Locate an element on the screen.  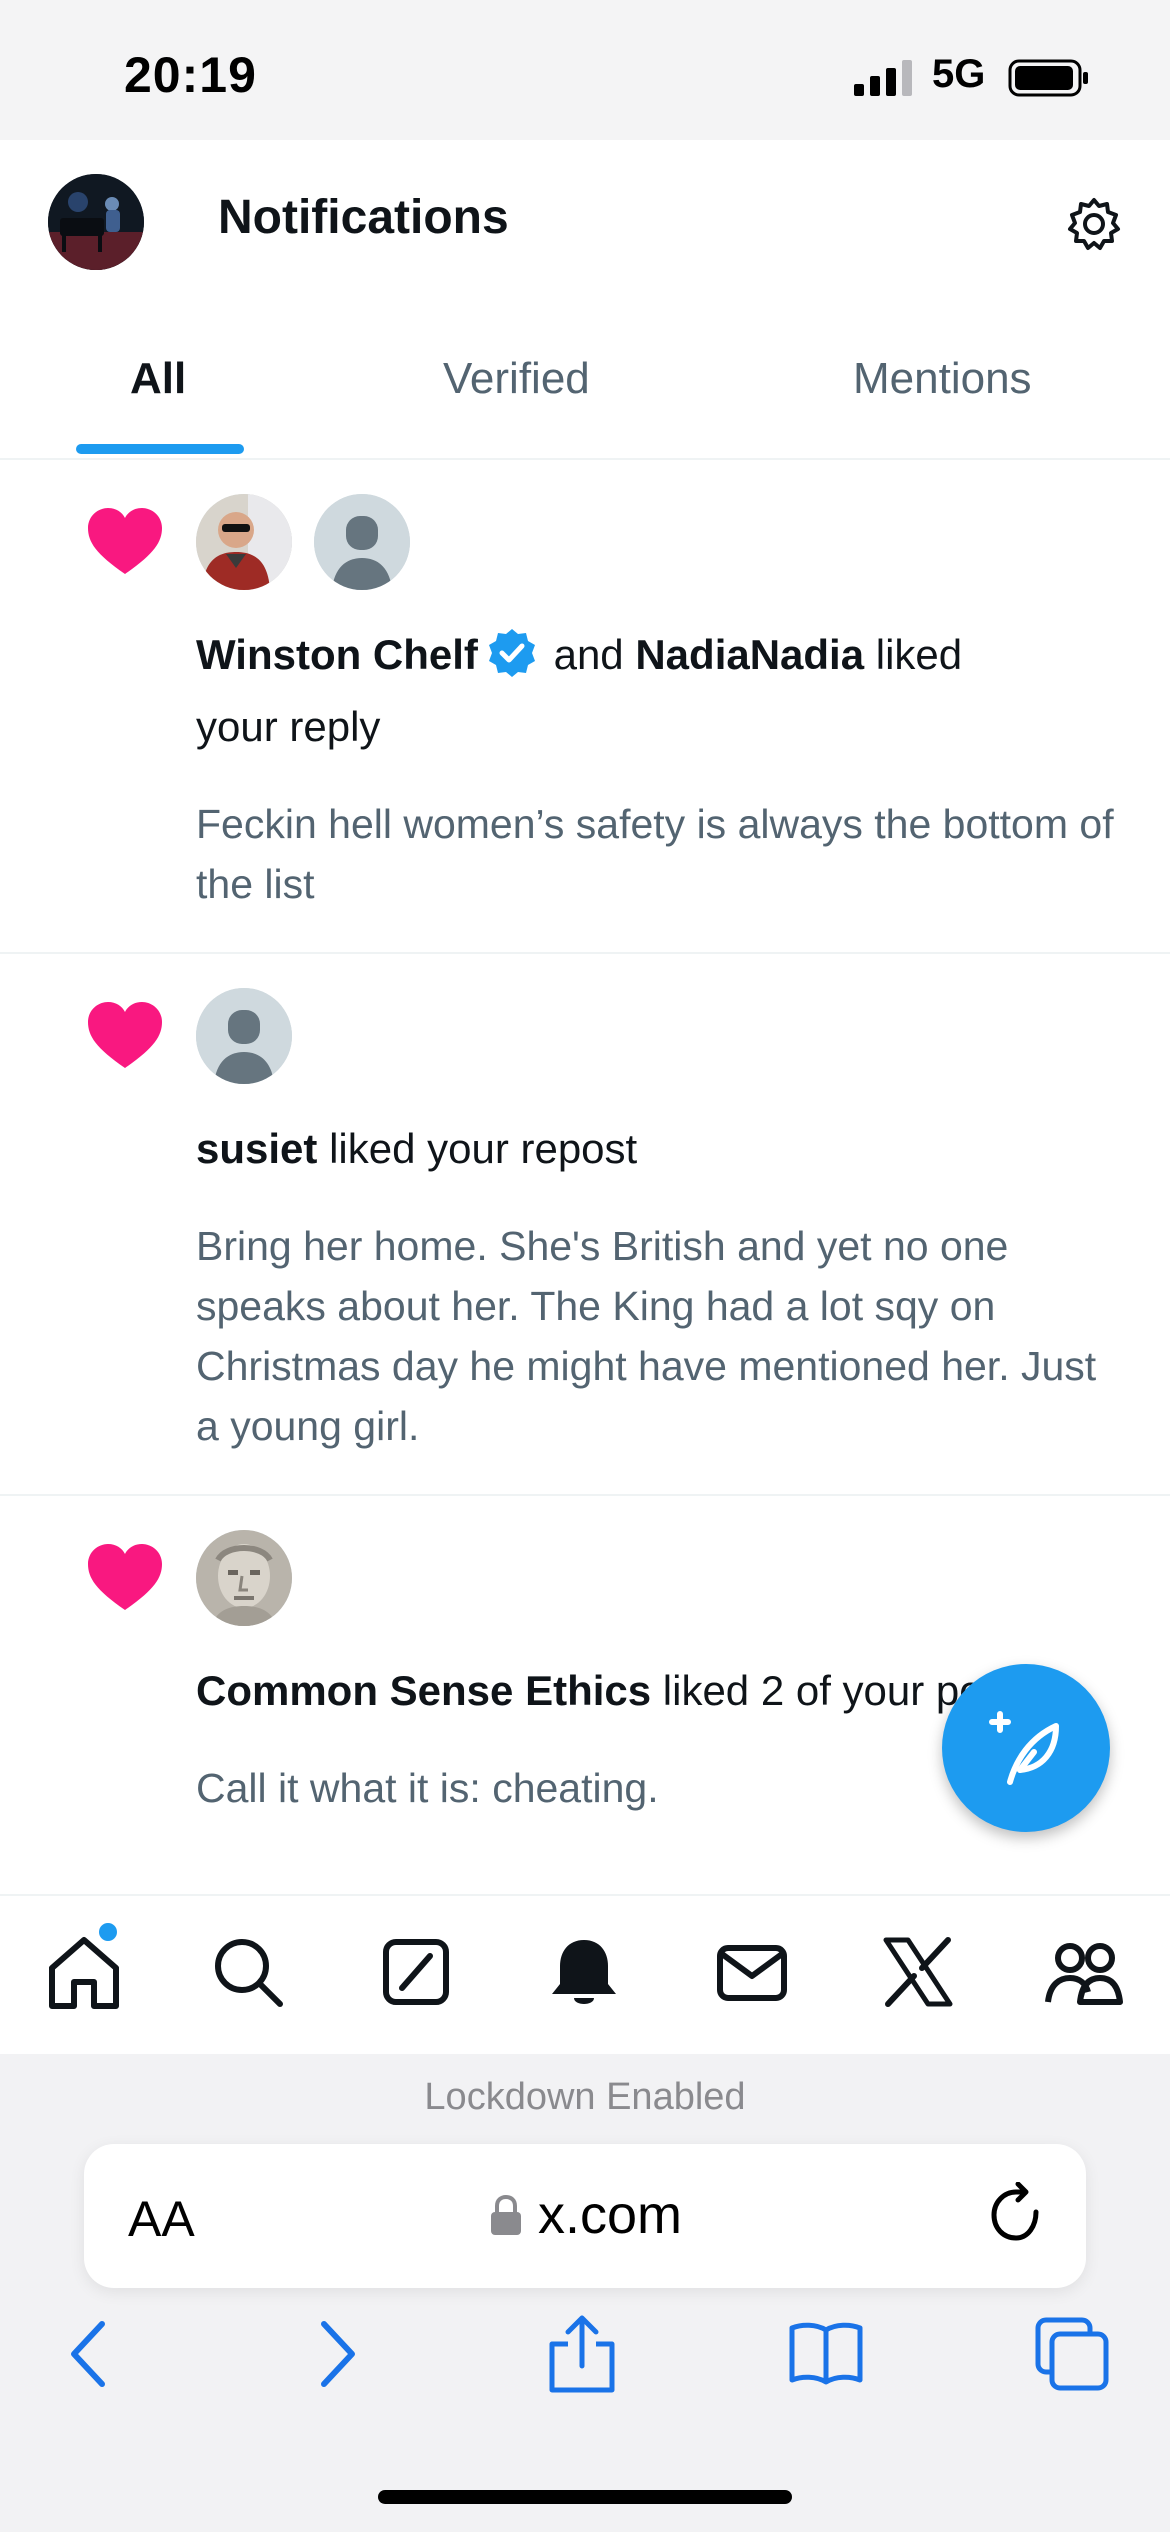
tabs-icon is located at coordinates (1072, 2354).